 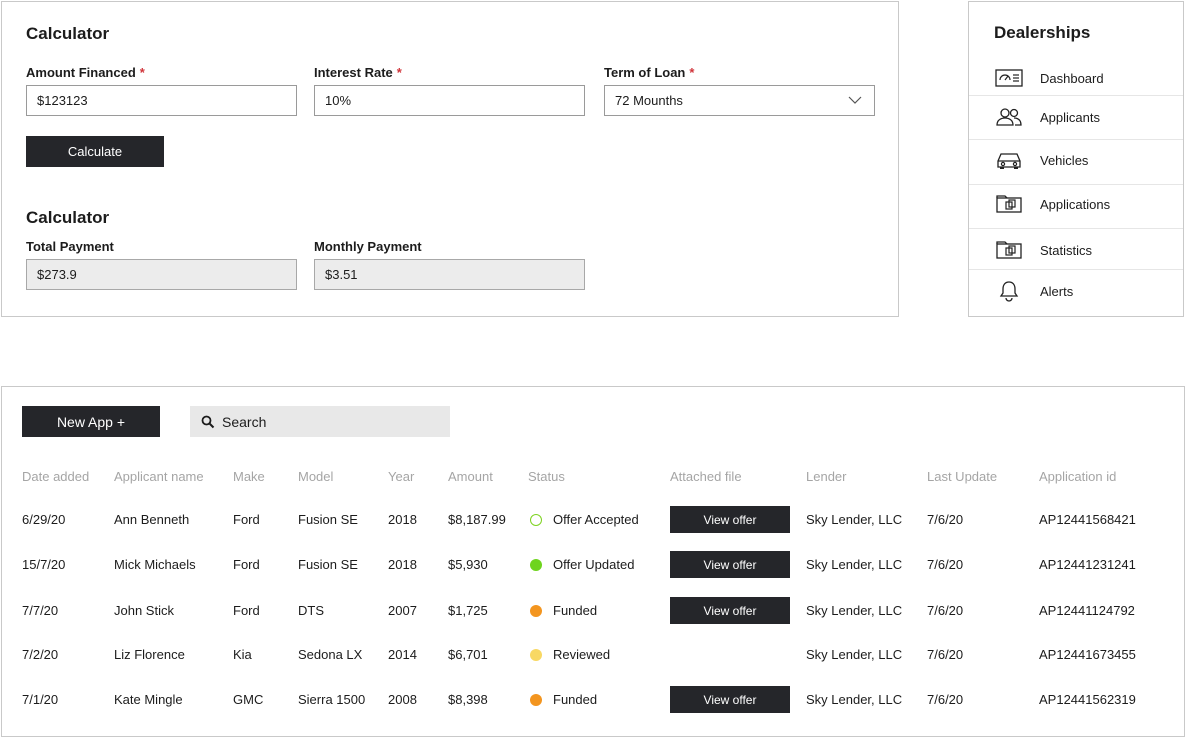 I want to click on nav-item-applications: Applications, so click(x=1076, y=204).